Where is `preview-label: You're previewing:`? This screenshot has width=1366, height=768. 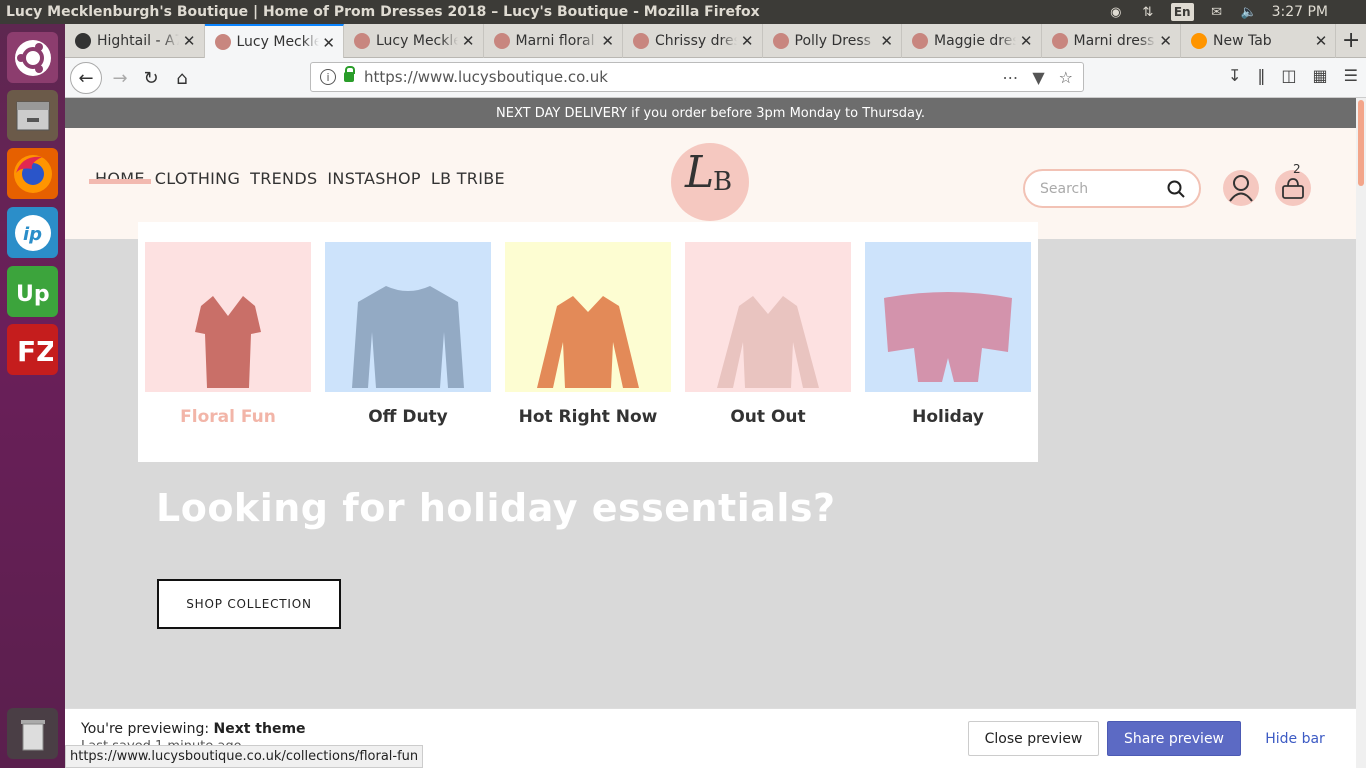 preview-label: You're previewing: is located at coordinates (145, 729).